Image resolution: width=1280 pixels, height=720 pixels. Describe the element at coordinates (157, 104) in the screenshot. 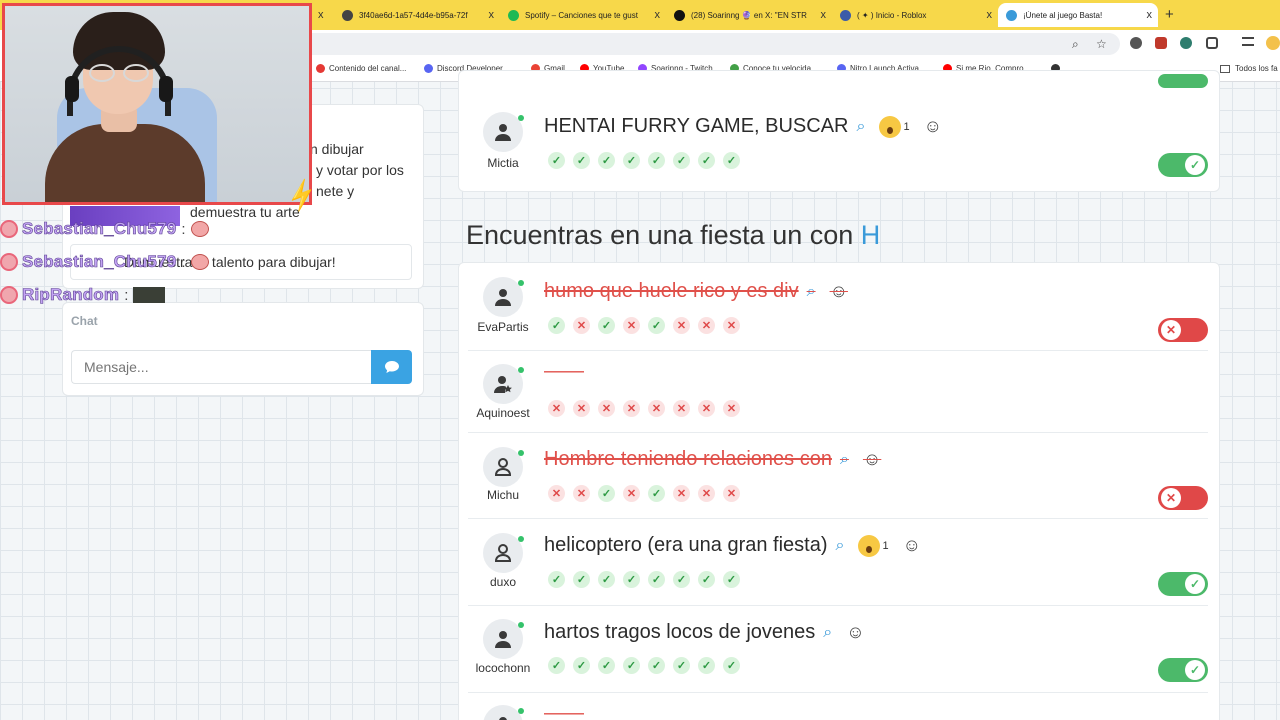

I see `webcam-overlay` at that location.